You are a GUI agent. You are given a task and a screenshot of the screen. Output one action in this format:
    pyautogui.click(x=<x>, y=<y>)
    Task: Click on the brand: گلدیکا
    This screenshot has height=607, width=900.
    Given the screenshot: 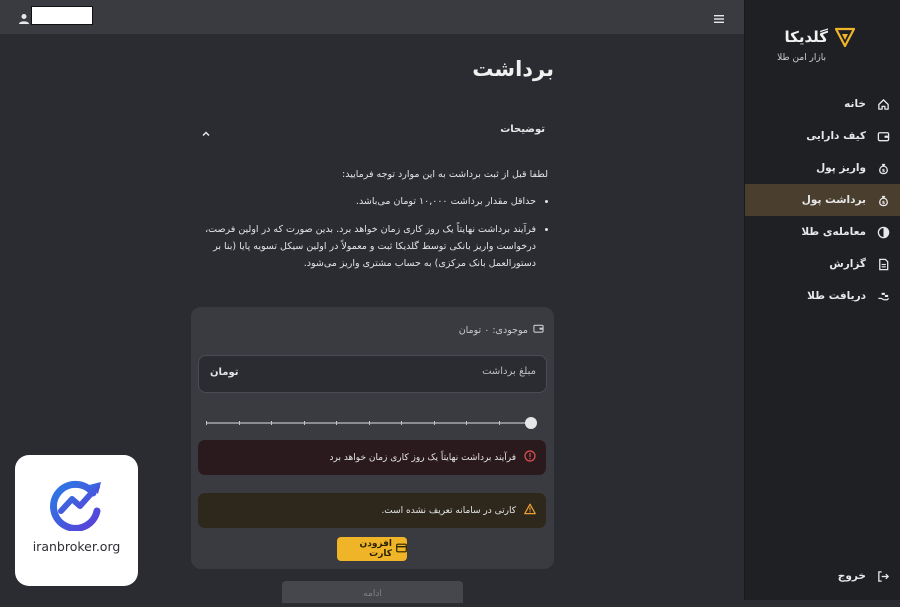 What is the action you would take?
    pyautogui.click(x=821, y=37)
    